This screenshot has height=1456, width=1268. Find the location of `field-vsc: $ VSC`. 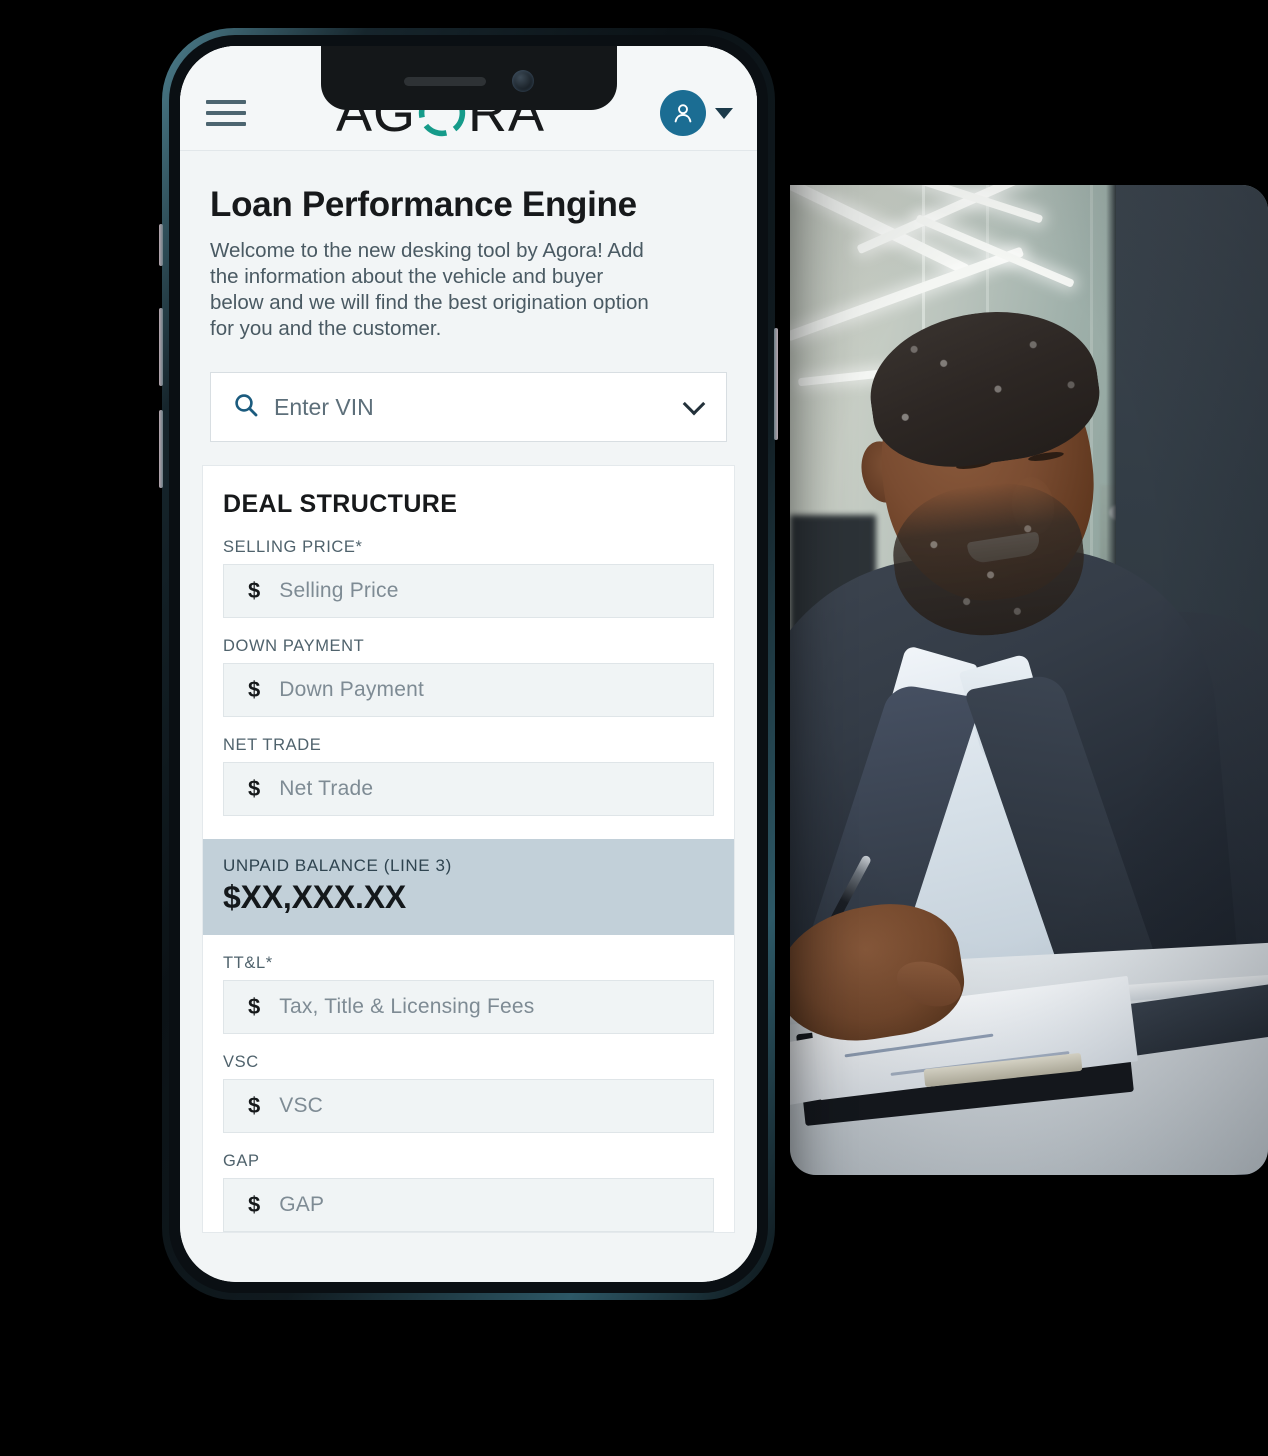

field-vsc: $ VSC is located at coordinates (468, 1106).